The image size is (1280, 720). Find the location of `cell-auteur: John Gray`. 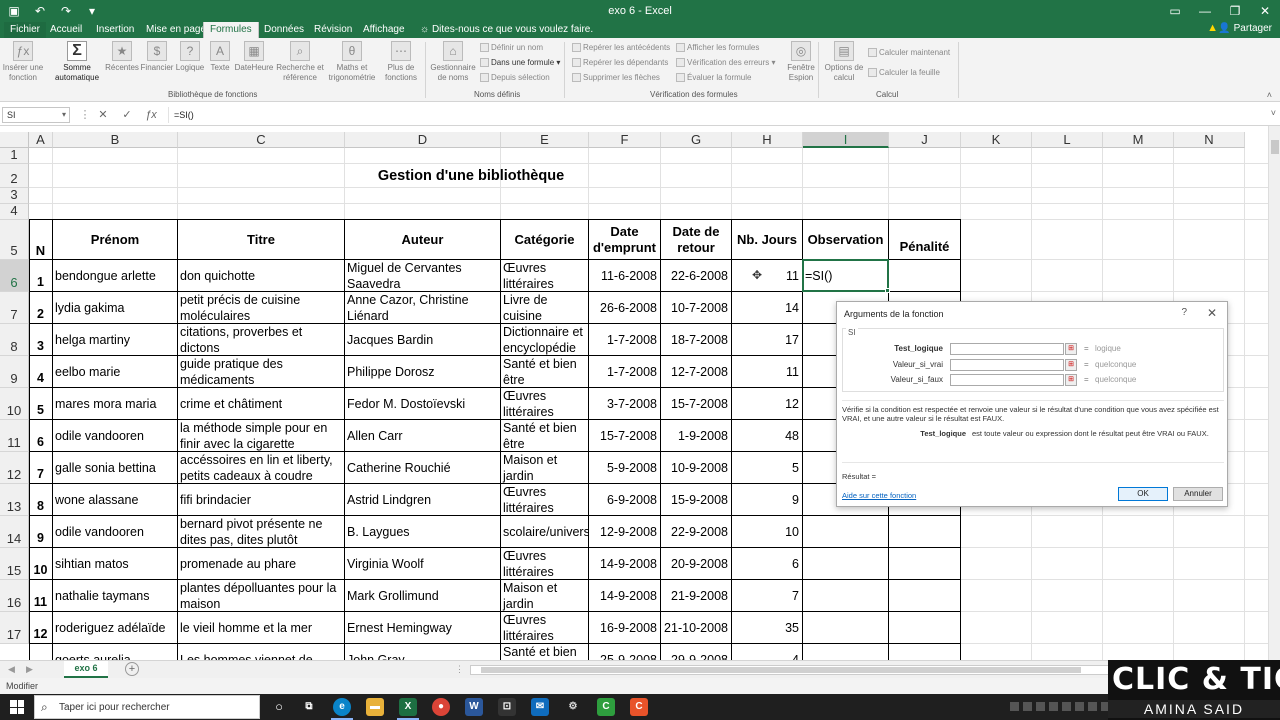

cell-auteur: John Gray is located at coordinates (423, 652).